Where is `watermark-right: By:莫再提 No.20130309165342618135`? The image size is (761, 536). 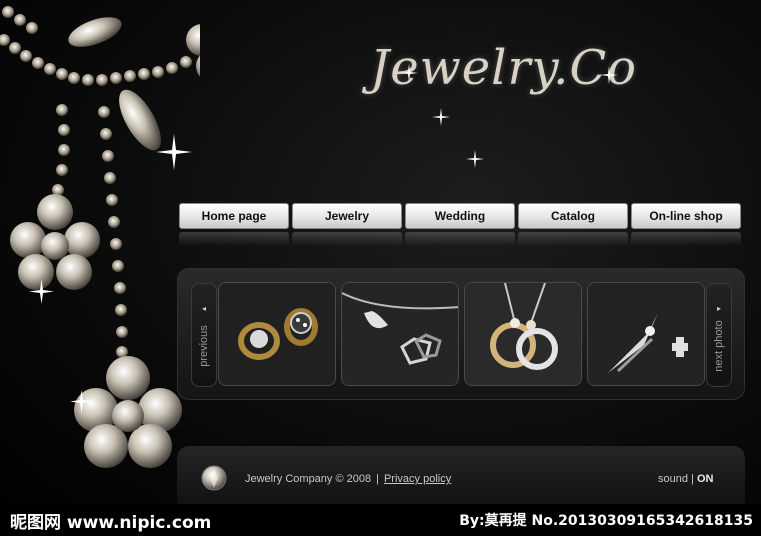 watermark-right: By:莫再提 No.20130309165342618135 is located at coordinates (606, 521).